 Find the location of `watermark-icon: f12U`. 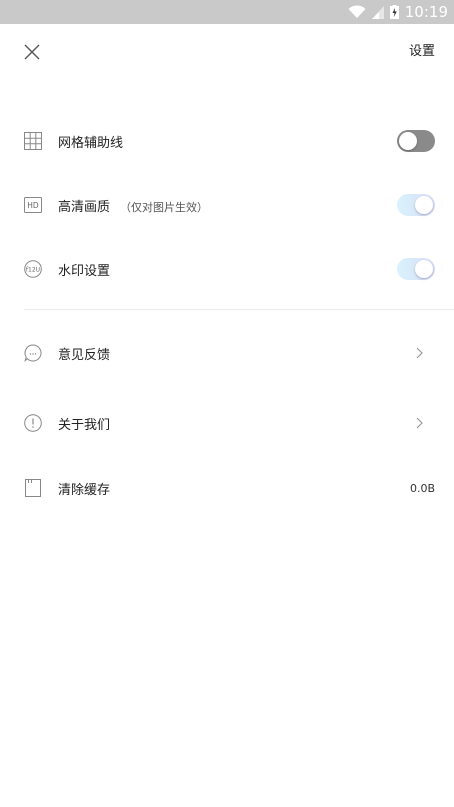

watermark-icon: f12U is located at coordinates (33, 269).